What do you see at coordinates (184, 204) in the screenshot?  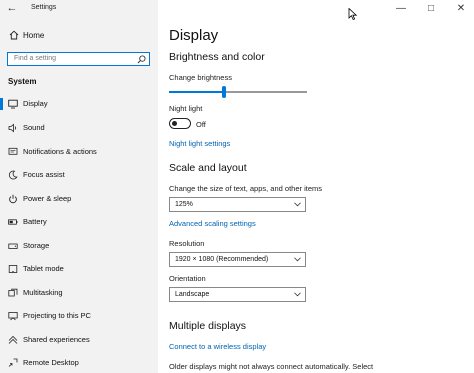 I see `scale-dropdown-value: 125%` at bounding box center [184, 204].